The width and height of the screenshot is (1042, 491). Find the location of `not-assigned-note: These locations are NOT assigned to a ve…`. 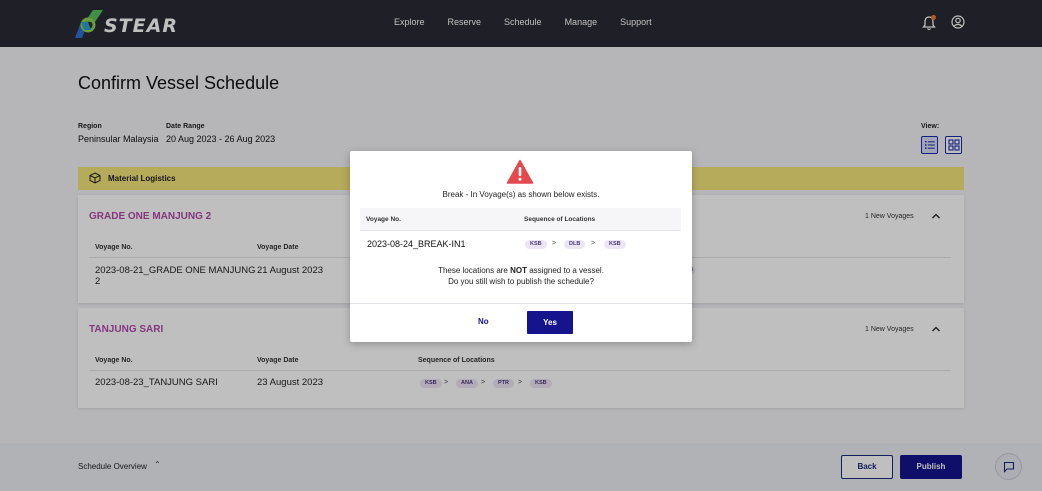

not-assigned-note: These locations are NOT assigned to a ve… is located at coordinates (521, 270).